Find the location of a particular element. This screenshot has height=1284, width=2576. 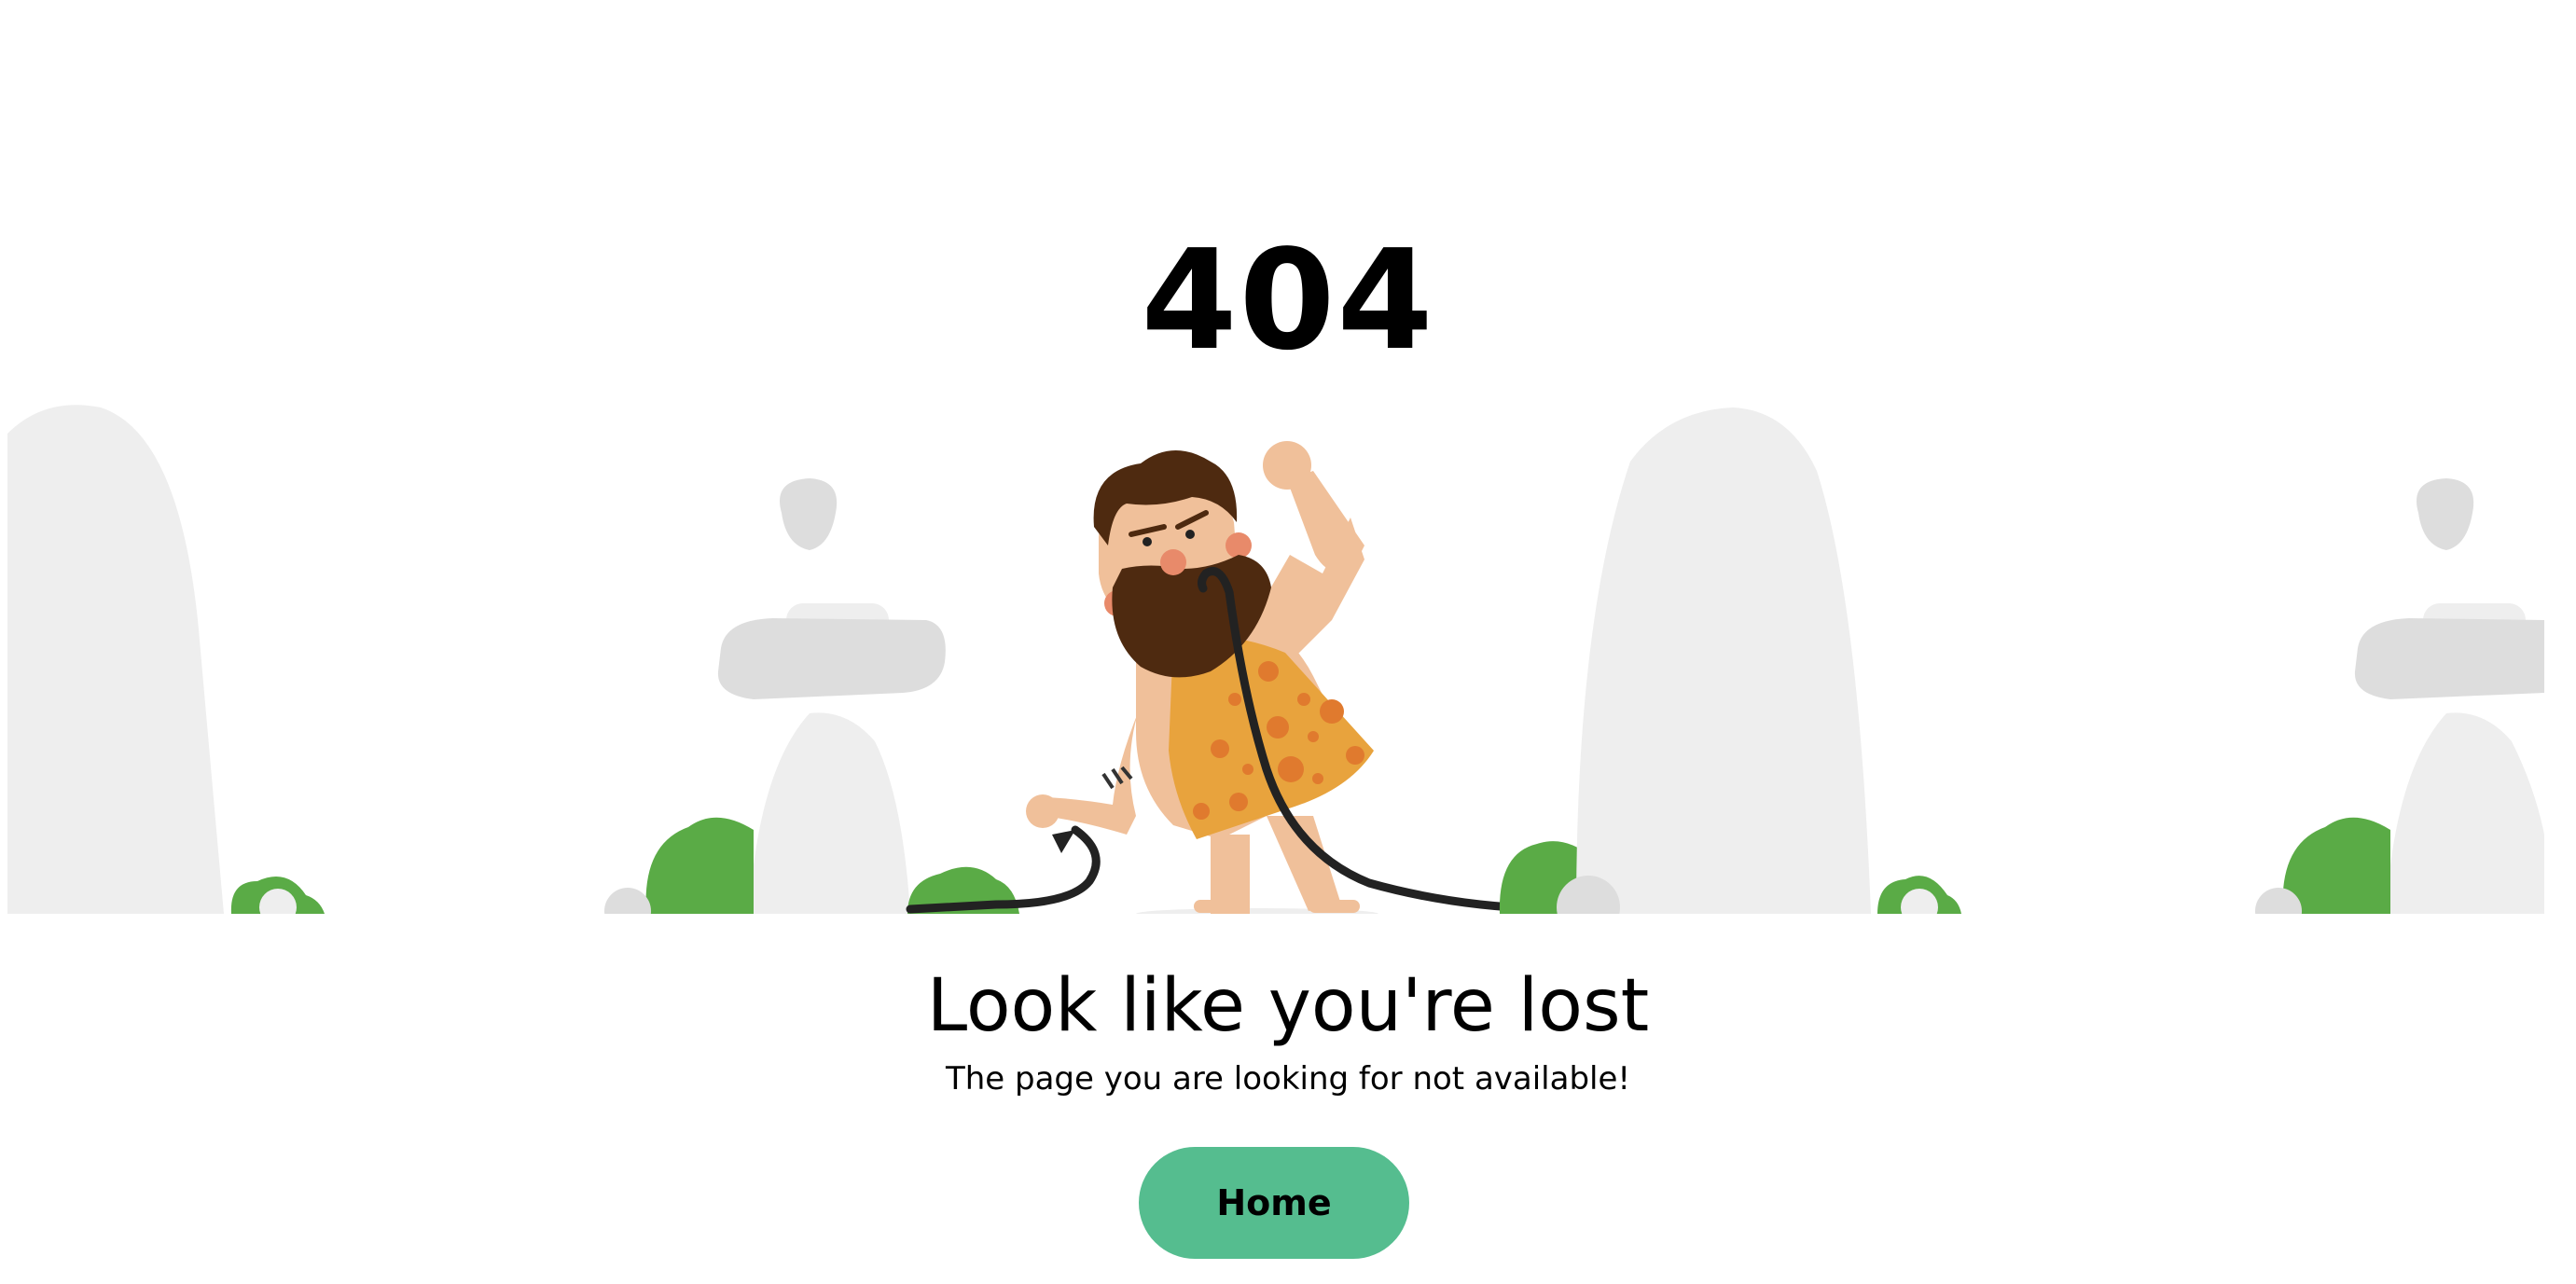

page-headline: Look like you're lost is located at coordinates (1288, 1006).